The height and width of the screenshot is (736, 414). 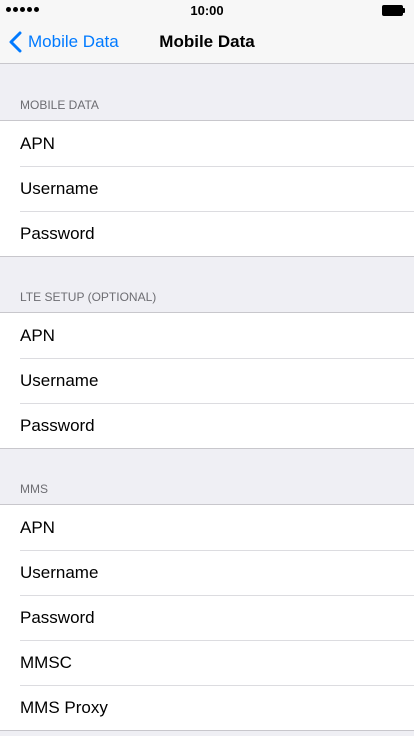 I want to click on navigation-bar: Mobile Data Mobile Data, so click(x=207, y=42).